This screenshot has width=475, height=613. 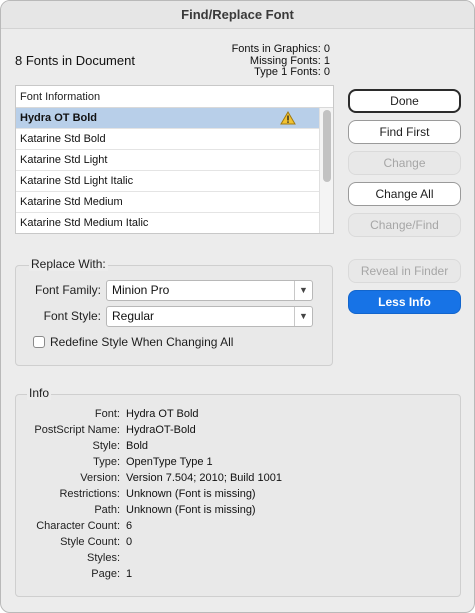 I want to click on info-row-value: Version 7.504; 2010; Build 1001, so click(x=204, y=478).